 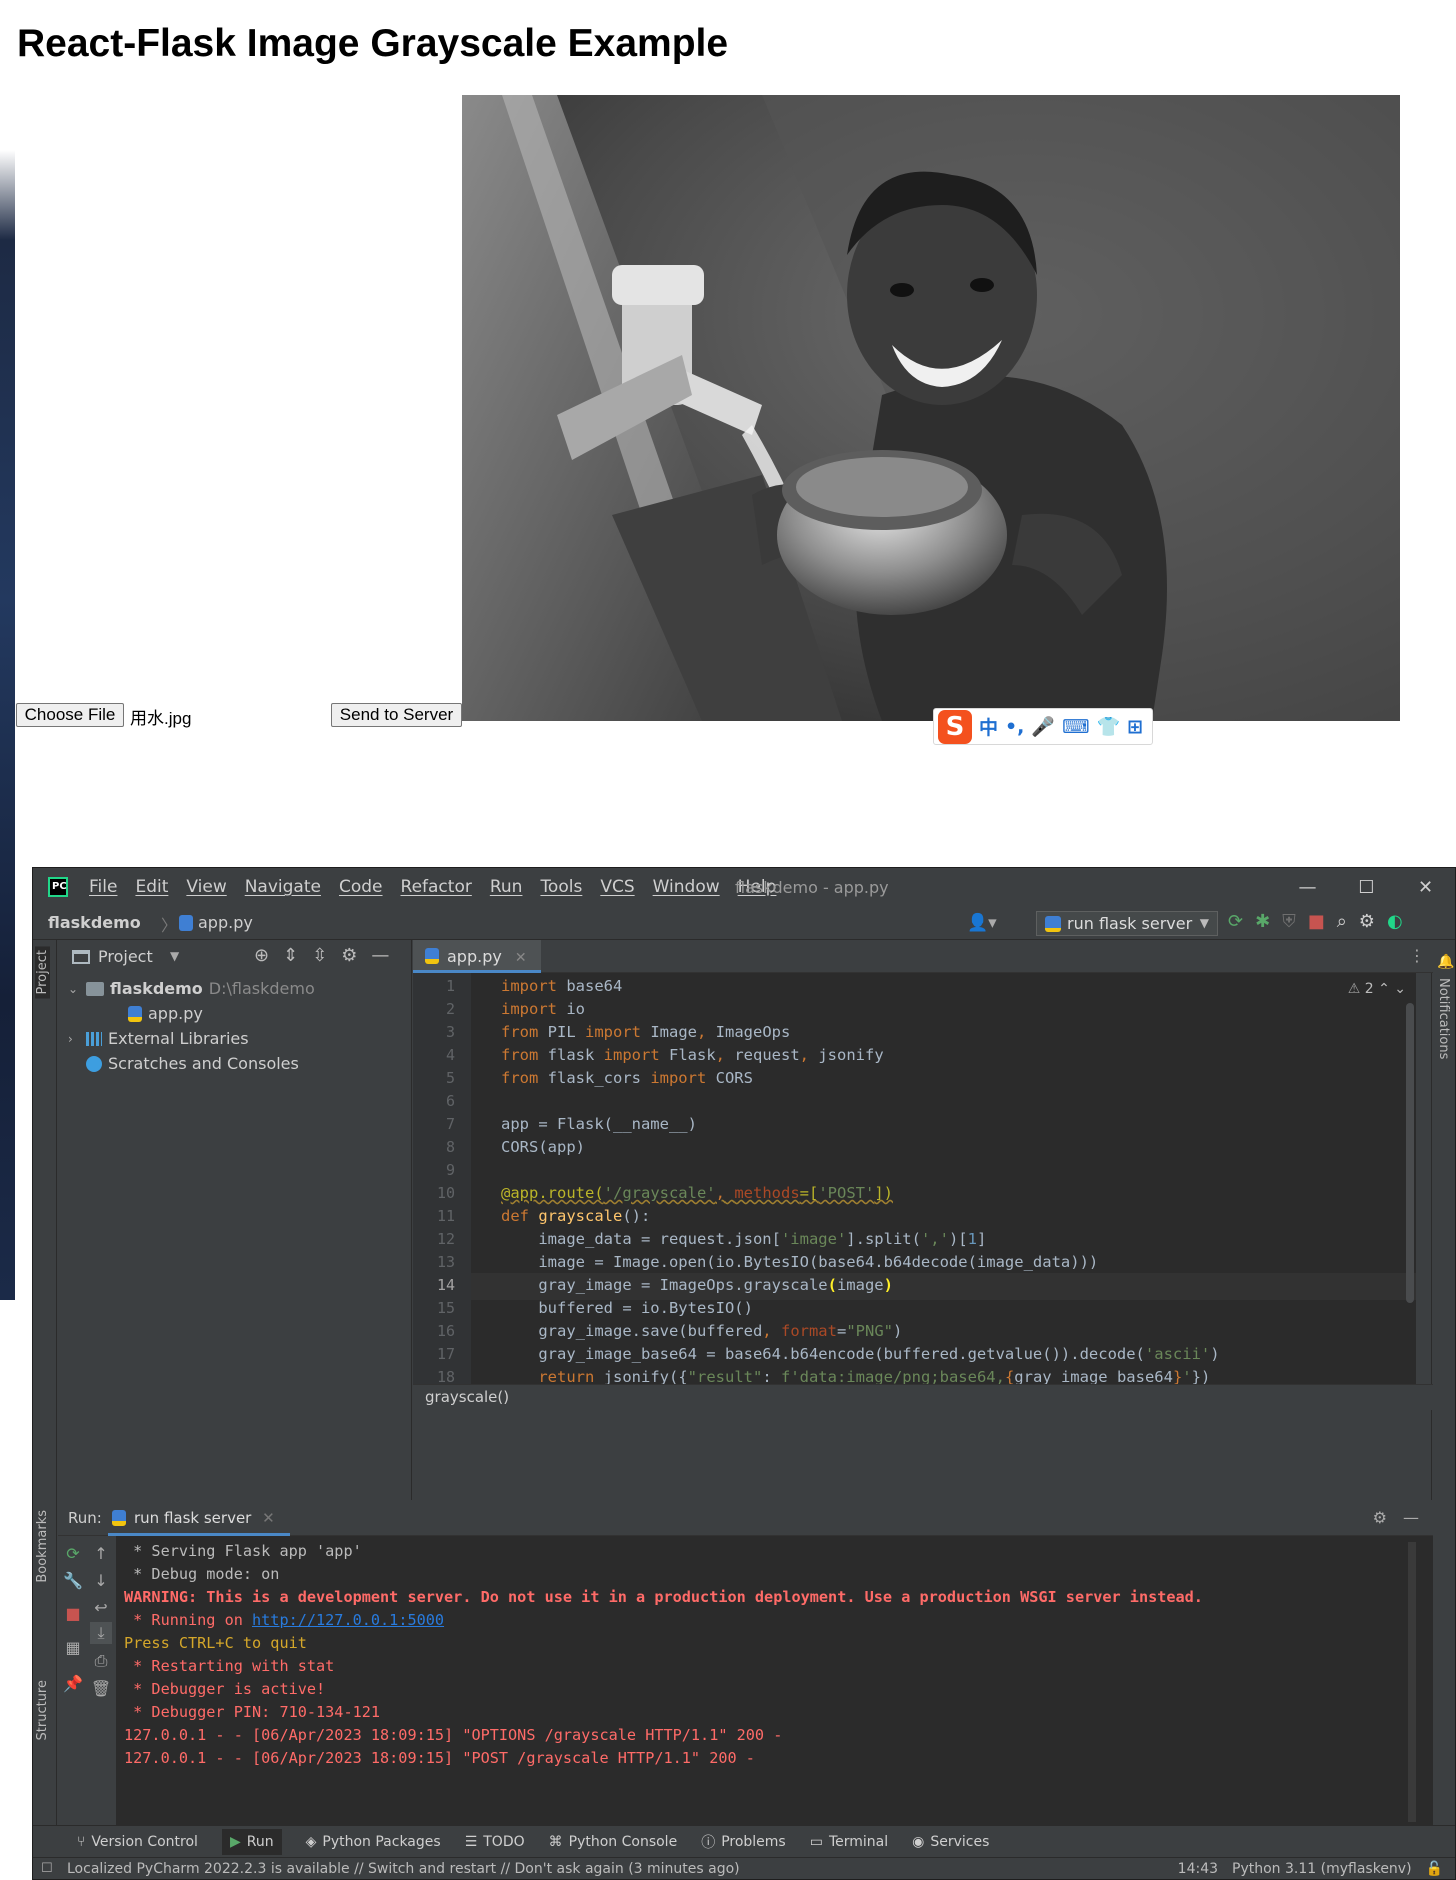 What do you see at coordinates (686, 887) in the screenshot?
I see `menu-window: Window` at bounding box center [686, 887].